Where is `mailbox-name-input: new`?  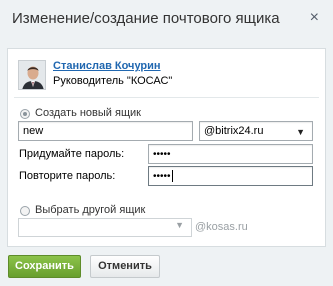 mailbox-name-input: new is located at coordinates (105, 131).